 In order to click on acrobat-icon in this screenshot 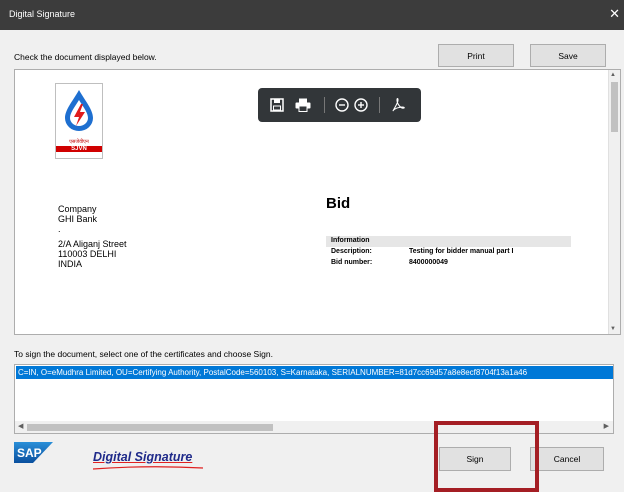, I will do `click(398, 105)`.